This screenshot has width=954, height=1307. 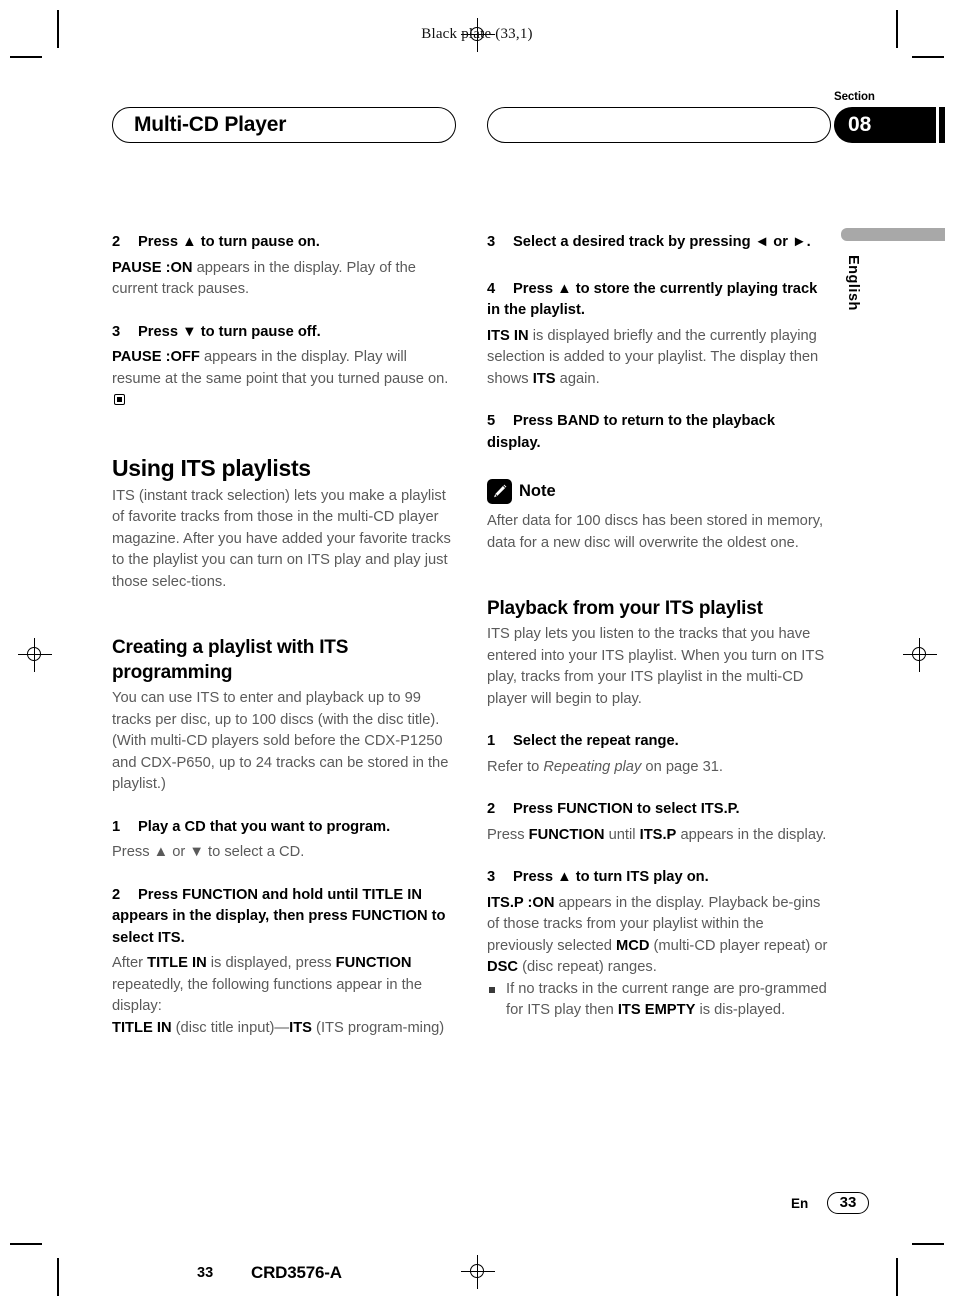 I want to click on procedure-step: 1 Select the repeat range., so click(x=659, y=742).